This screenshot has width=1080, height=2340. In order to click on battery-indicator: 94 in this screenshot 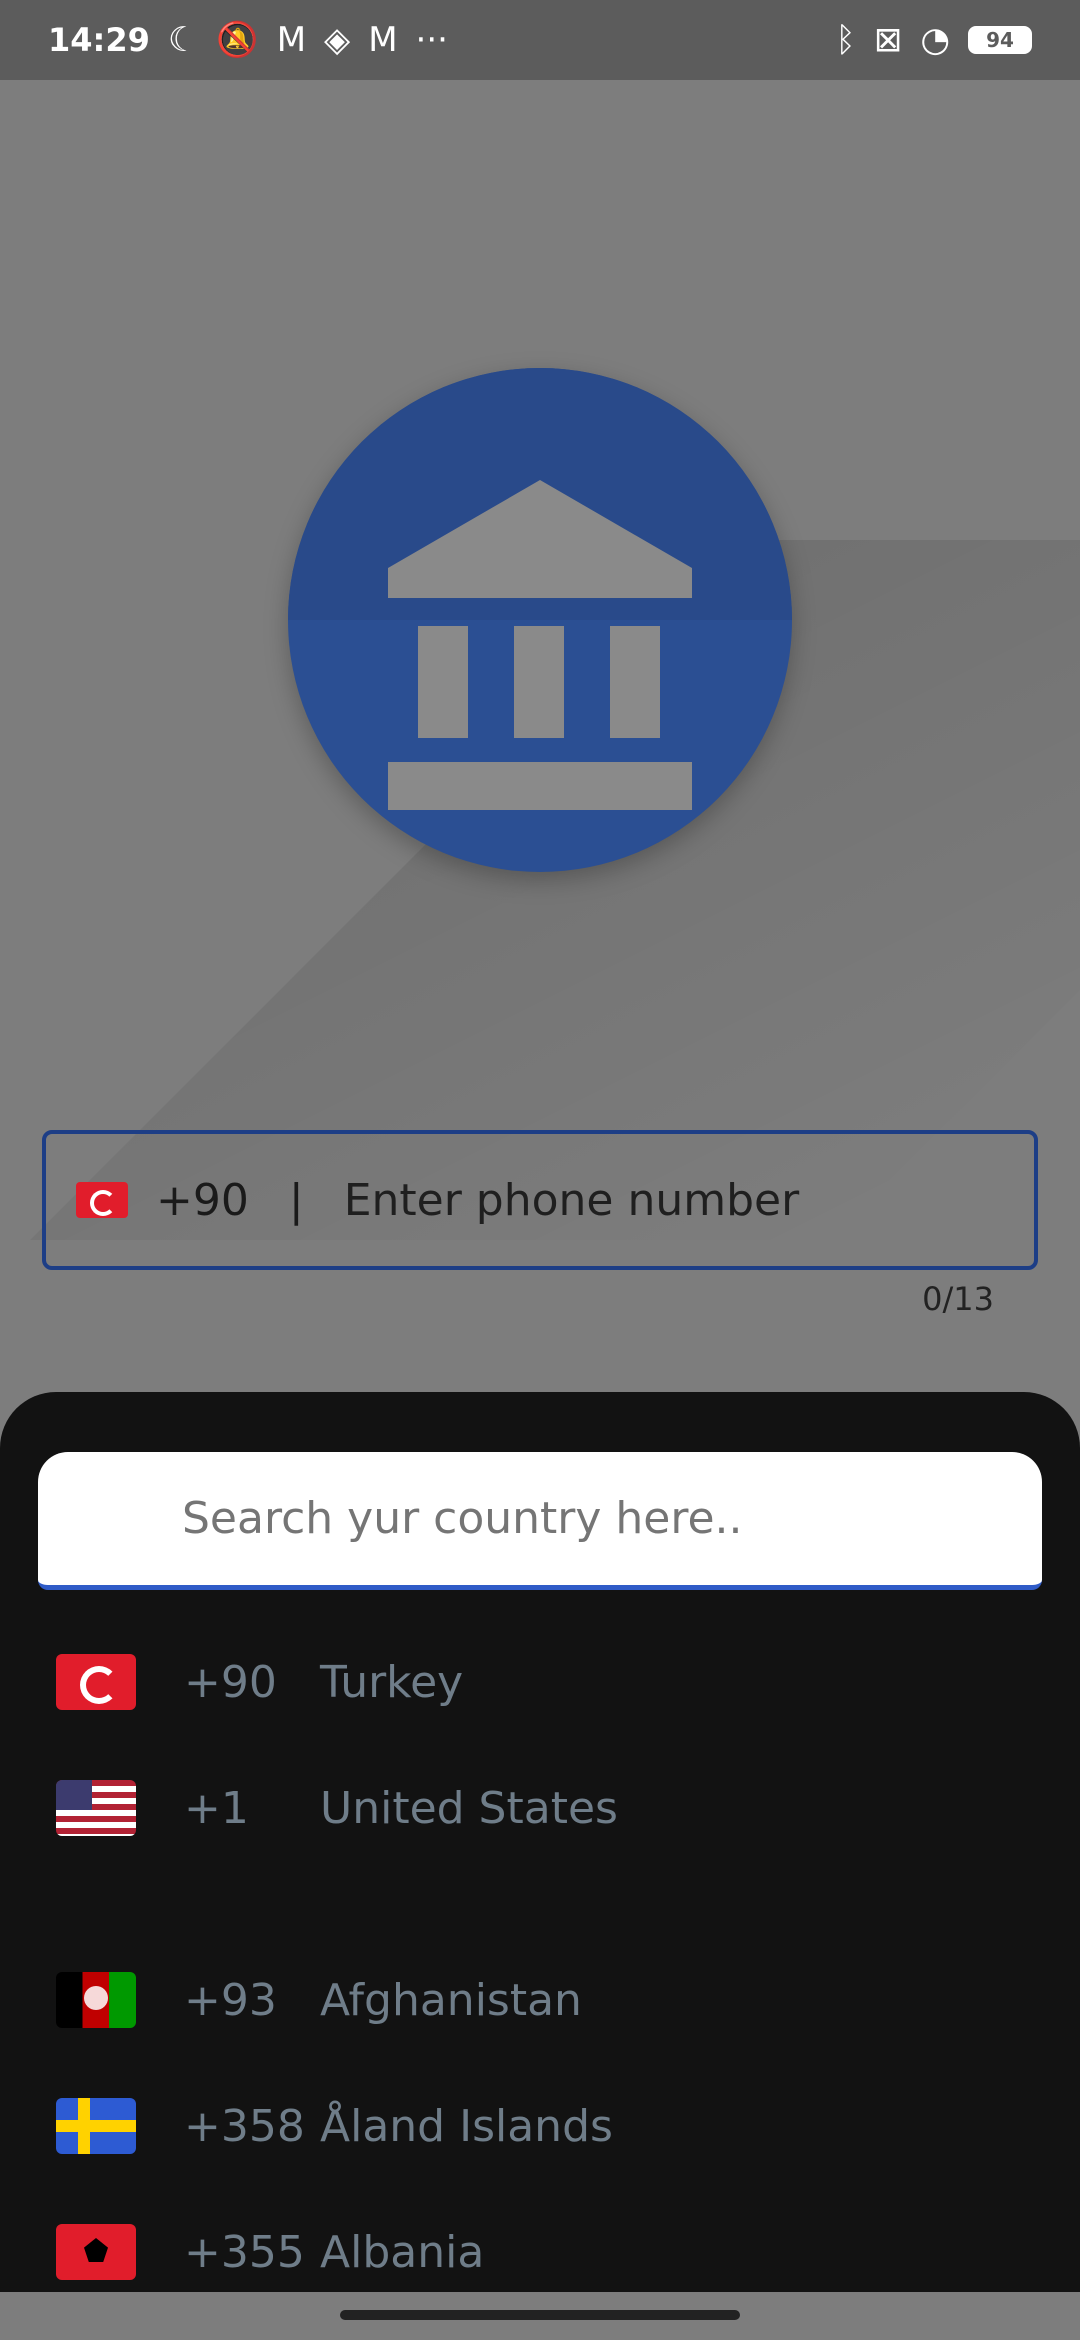, I will do `click(1000, 40)`.